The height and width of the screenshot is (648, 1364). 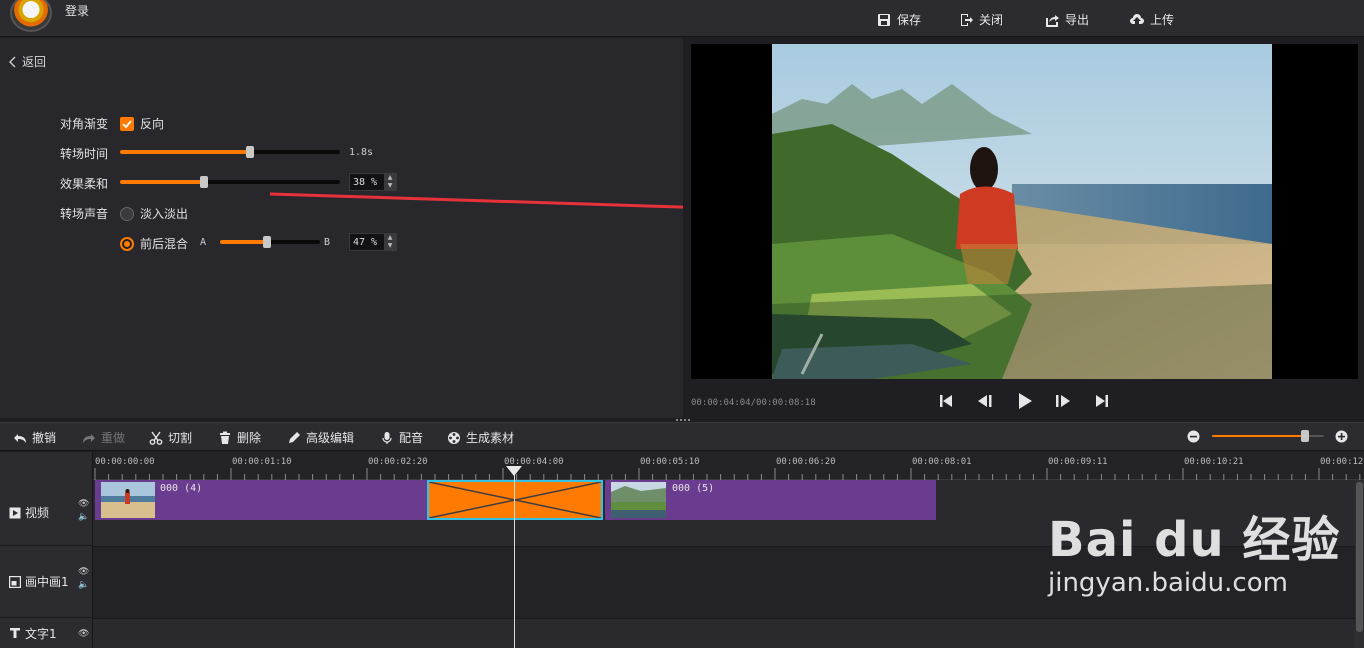 I want to click on skip-start-button, so click(x=946, y=401).